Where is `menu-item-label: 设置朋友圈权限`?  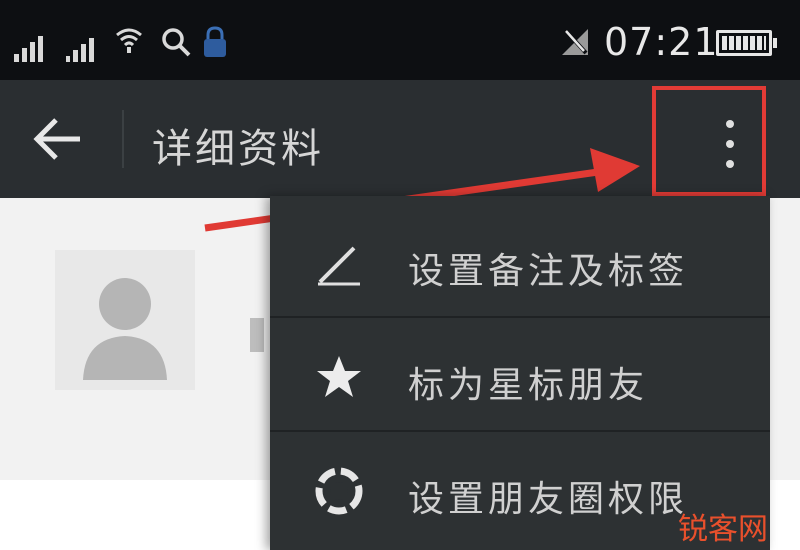
menu-item-label: 设置朋友圈权限 is located at coordinates (548, 499).